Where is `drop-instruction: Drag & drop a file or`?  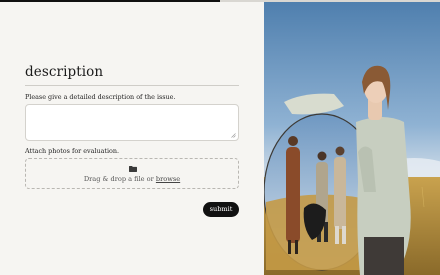 drop-instruction: Drag & drop a file or is located at coordinates (119, 179).